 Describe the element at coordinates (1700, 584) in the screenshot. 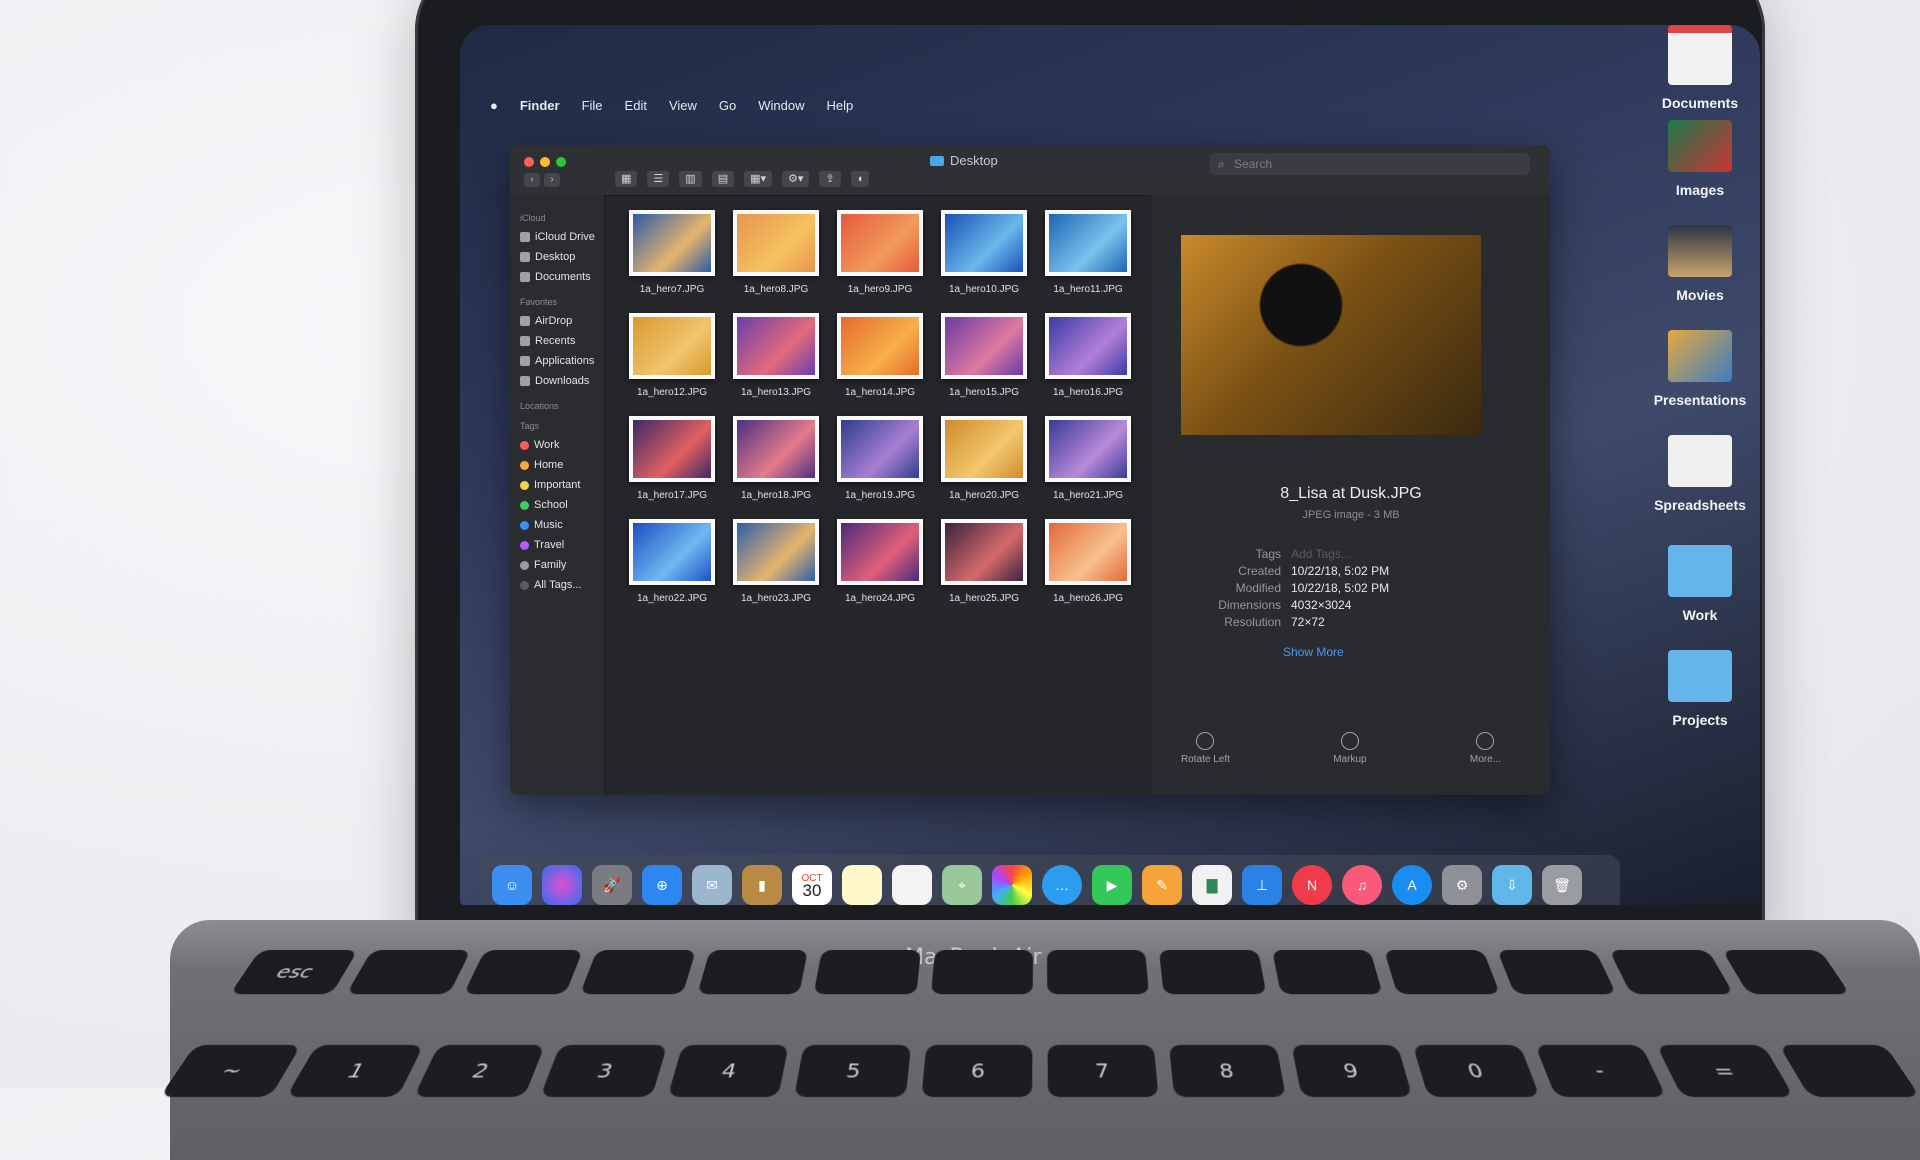

I see `stack-work: Work` at that location.